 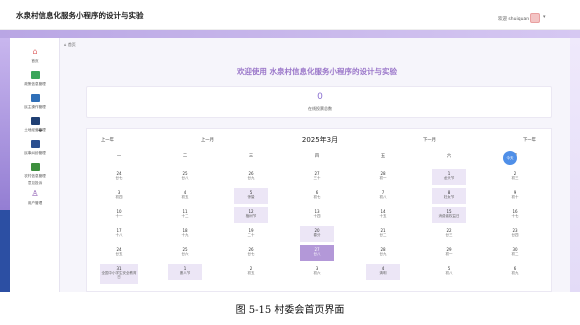 What do you see at coordinates (35, 84) in the screenshot?
I see `sidebar-item-label: 政策信息管理` at bounding box center [35, 84].